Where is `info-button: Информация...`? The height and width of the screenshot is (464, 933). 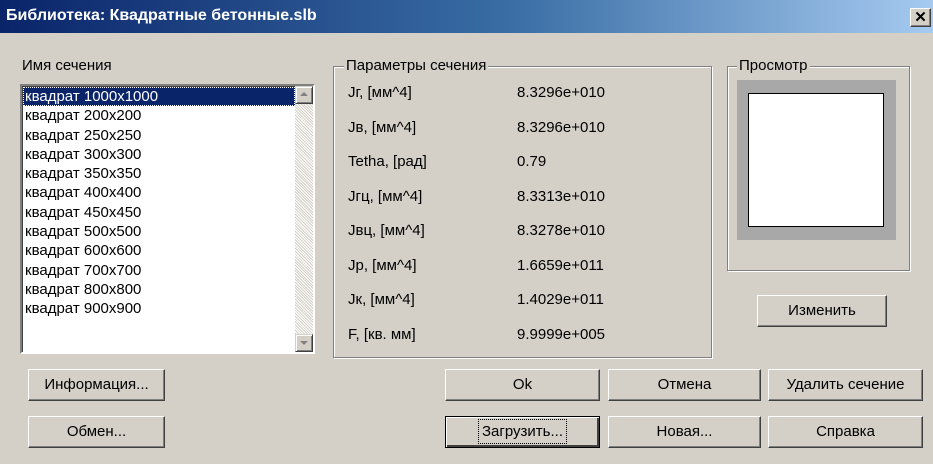 info-button: Информация... is located at coordinates (96, 385).